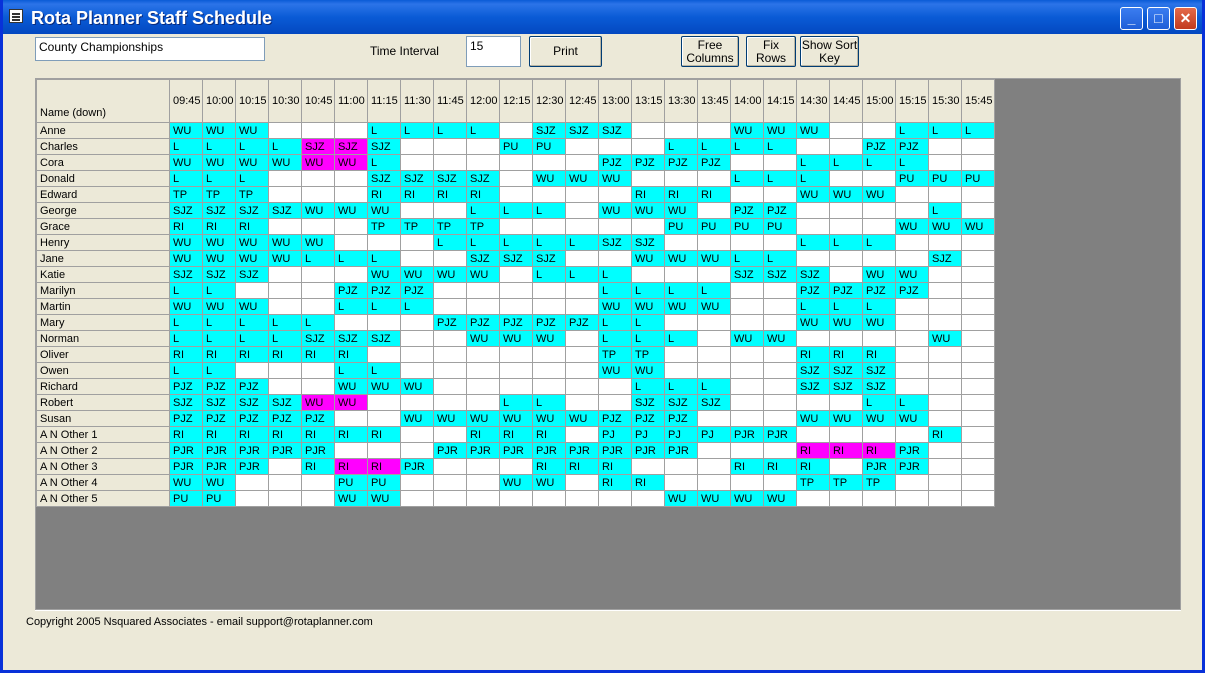  I want to click on event-name-field: County Championships, so click(150, 49).